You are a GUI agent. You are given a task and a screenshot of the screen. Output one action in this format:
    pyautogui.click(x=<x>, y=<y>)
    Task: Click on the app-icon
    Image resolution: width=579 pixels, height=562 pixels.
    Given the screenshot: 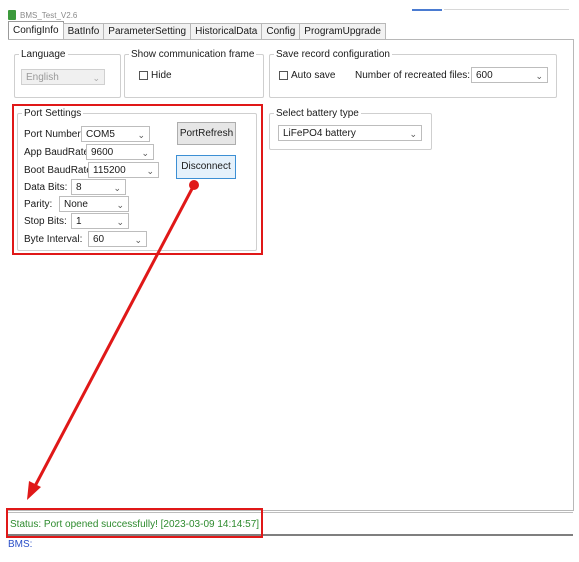 What is the action you would take?
    pyautogui.click(x=12, y=15)
    